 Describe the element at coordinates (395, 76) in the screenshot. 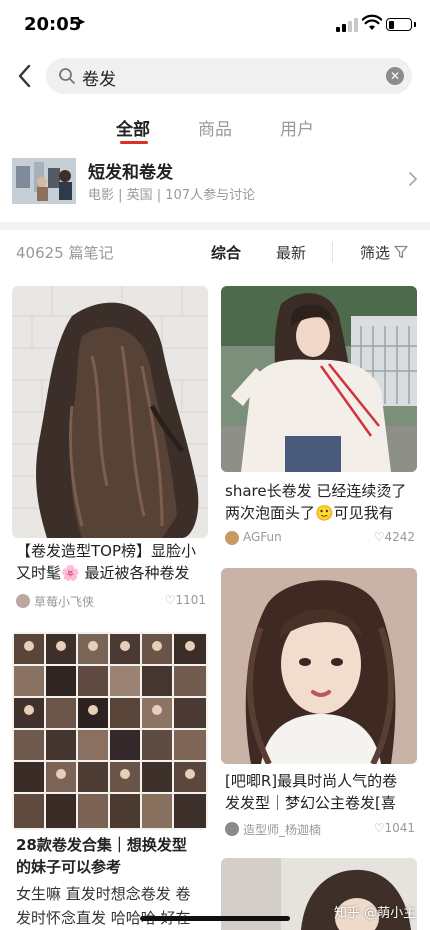

I see `clear-search-button: ✕` at that location.